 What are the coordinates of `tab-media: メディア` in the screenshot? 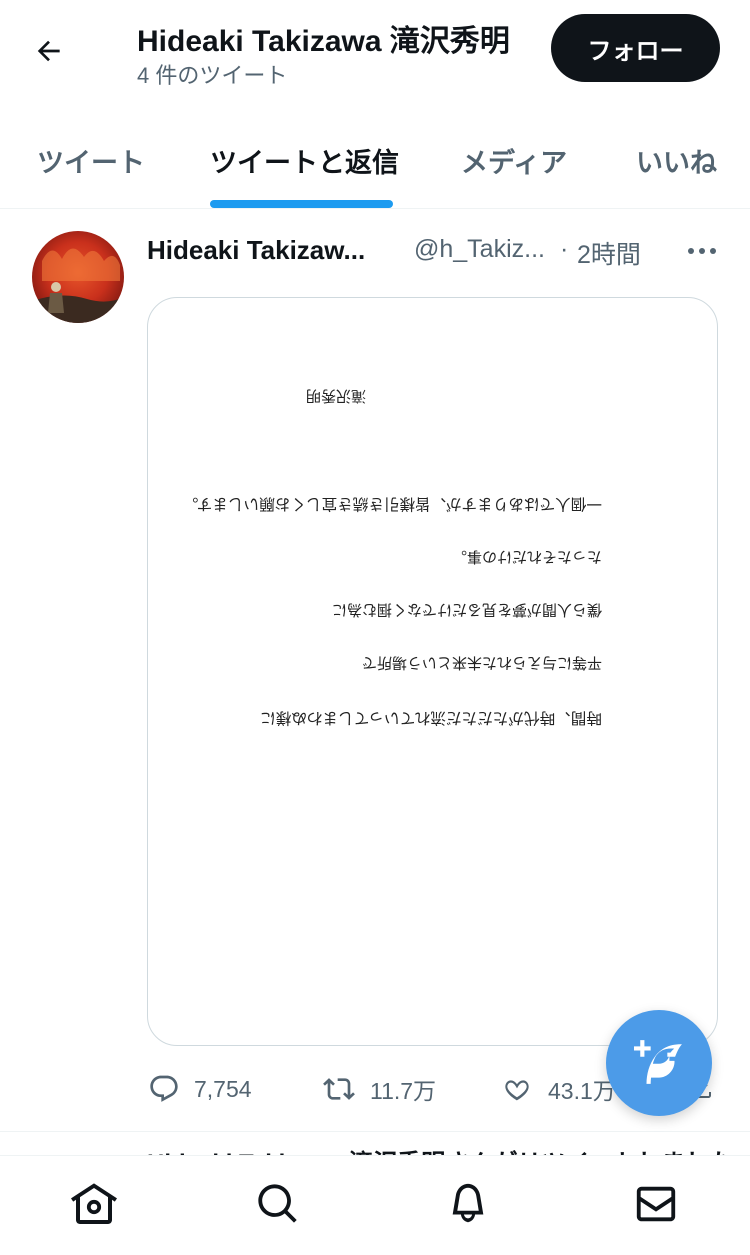 It's located at (514, 160).